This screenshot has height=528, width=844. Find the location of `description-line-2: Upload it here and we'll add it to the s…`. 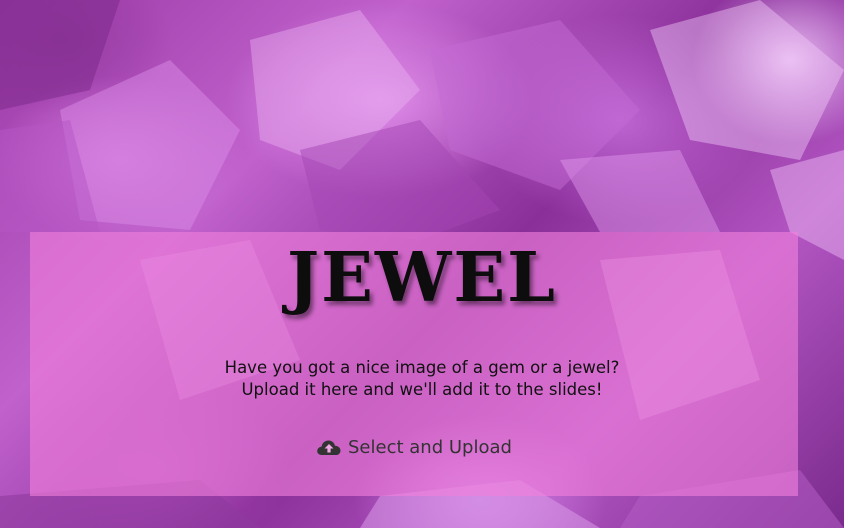

description-line-2: Upload it here and we'll add it to the s… is located at coordinates (422, 389).